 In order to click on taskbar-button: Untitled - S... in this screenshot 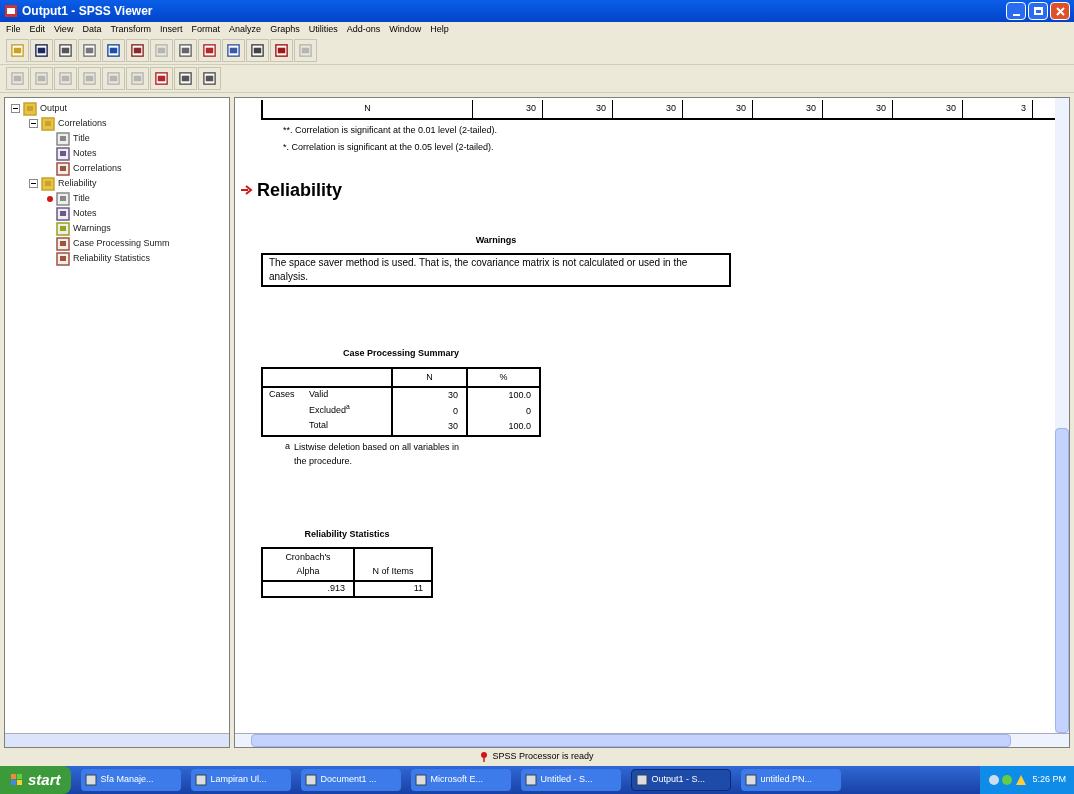, I will do `click(570, 780)`.